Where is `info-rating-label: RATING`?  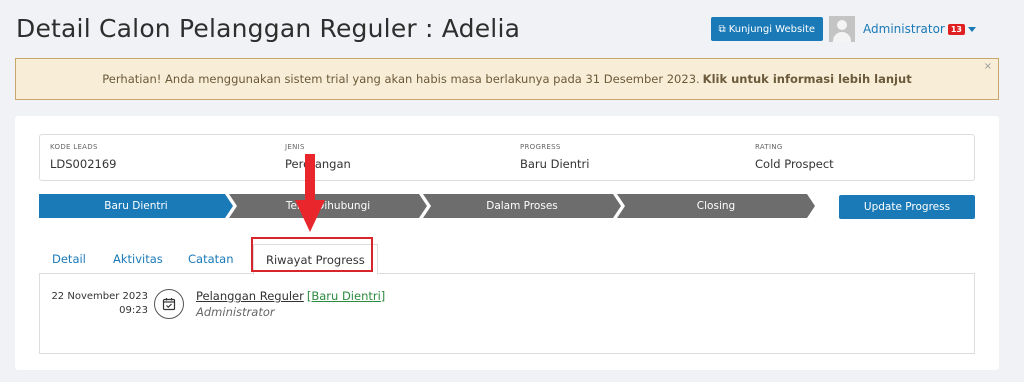
info-rating-label: RATING is located at coordinates (769, 147).